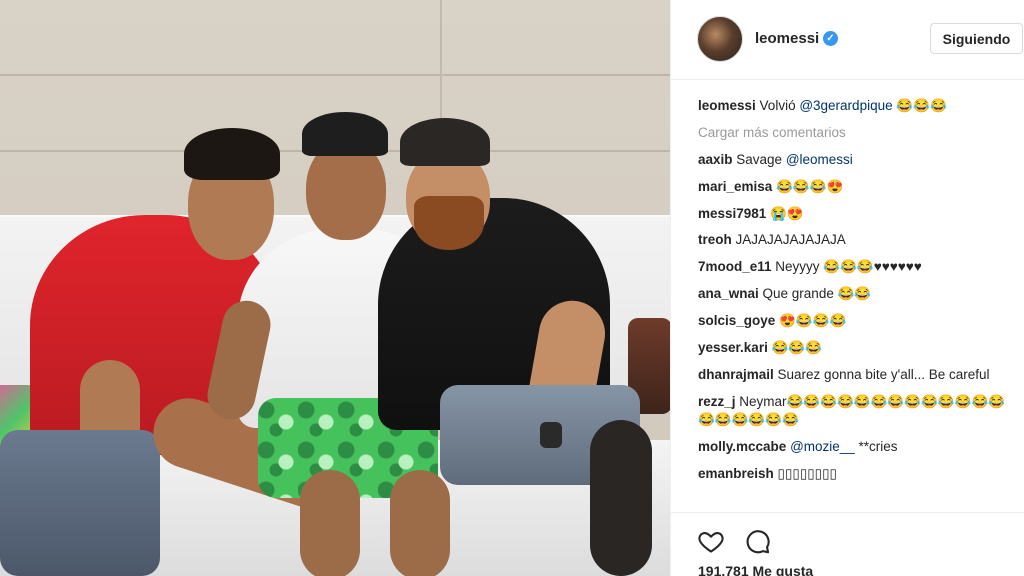  What do you see at coordinates (819, 159) in the screenshot?
I see `comment-mention: @leomessi` at bounding box center [819, 159].